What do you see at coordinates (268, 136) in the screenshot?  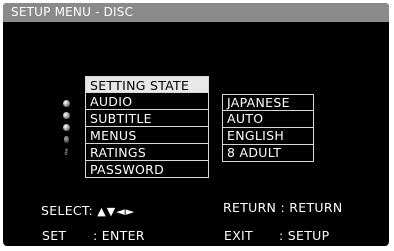 I see `value-menus: ENGLISH` at bounding box center [268, 136].